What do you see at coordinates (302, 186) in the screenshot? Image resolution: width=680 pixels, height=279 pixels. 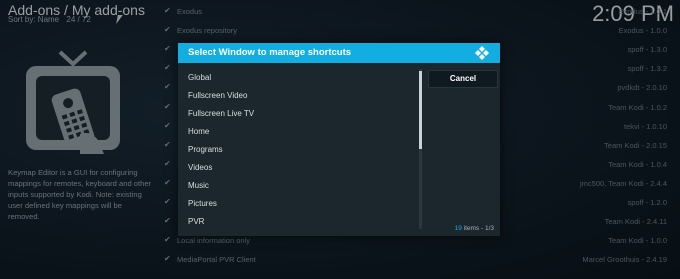 I see `window-option: Music` at bounding box center [302, 186].